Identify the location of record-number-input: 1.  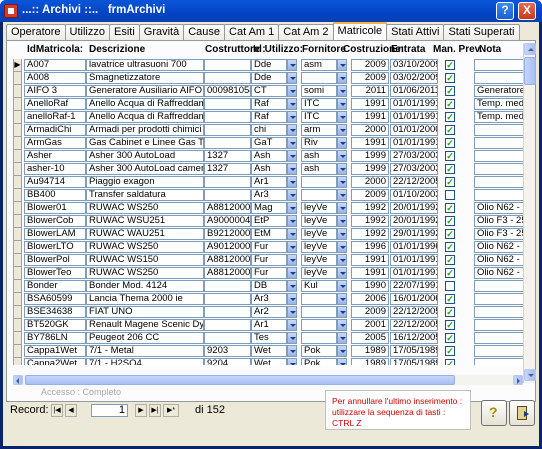
(109, 410).